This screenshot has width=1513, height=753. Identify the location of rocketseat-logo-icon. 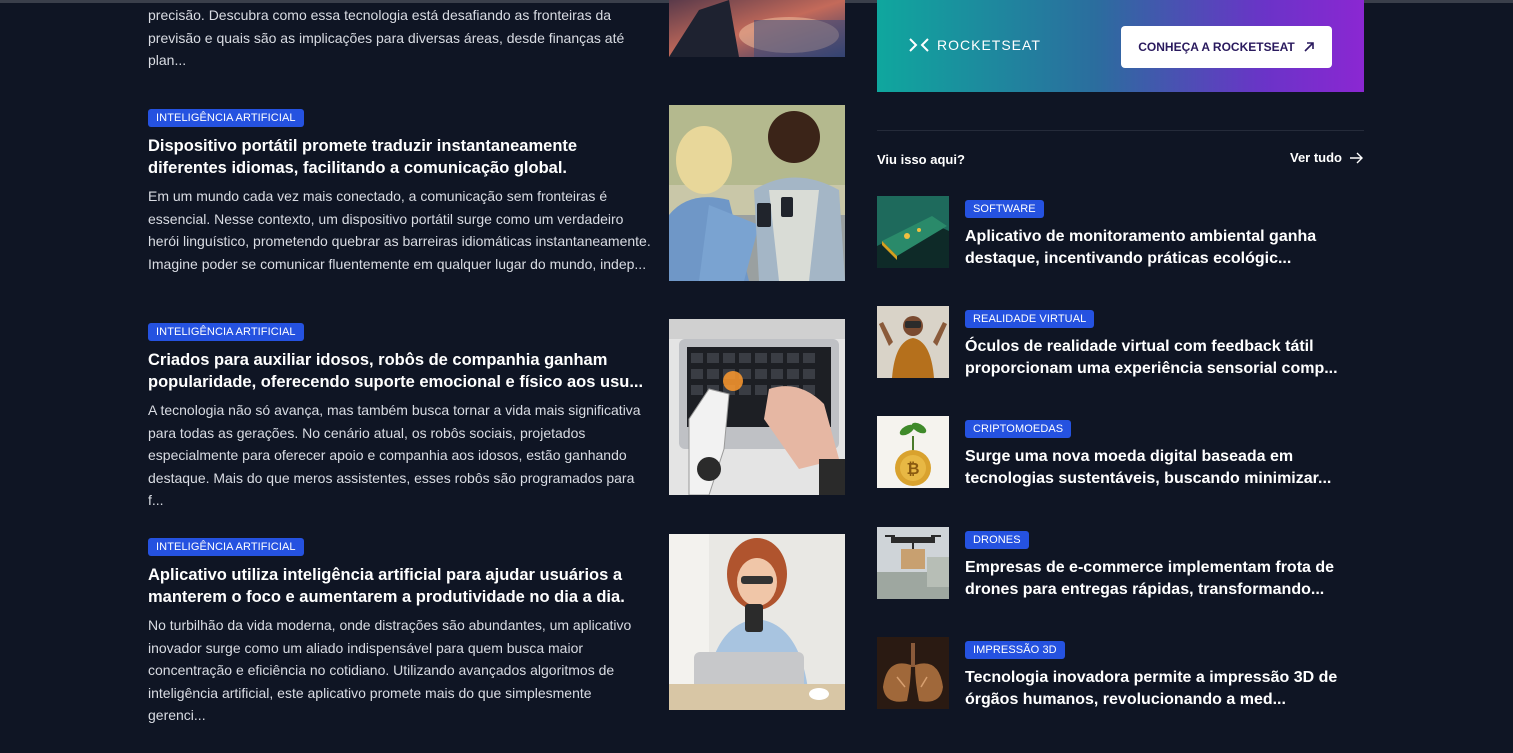
(919, 45).